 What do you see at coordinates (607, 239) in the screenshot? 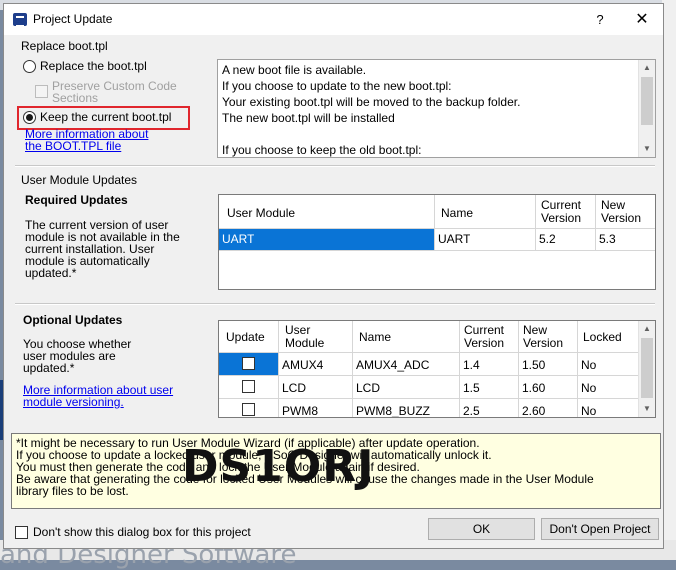
I see `table-row-new: 5.3` at bounding box center [607, 239].